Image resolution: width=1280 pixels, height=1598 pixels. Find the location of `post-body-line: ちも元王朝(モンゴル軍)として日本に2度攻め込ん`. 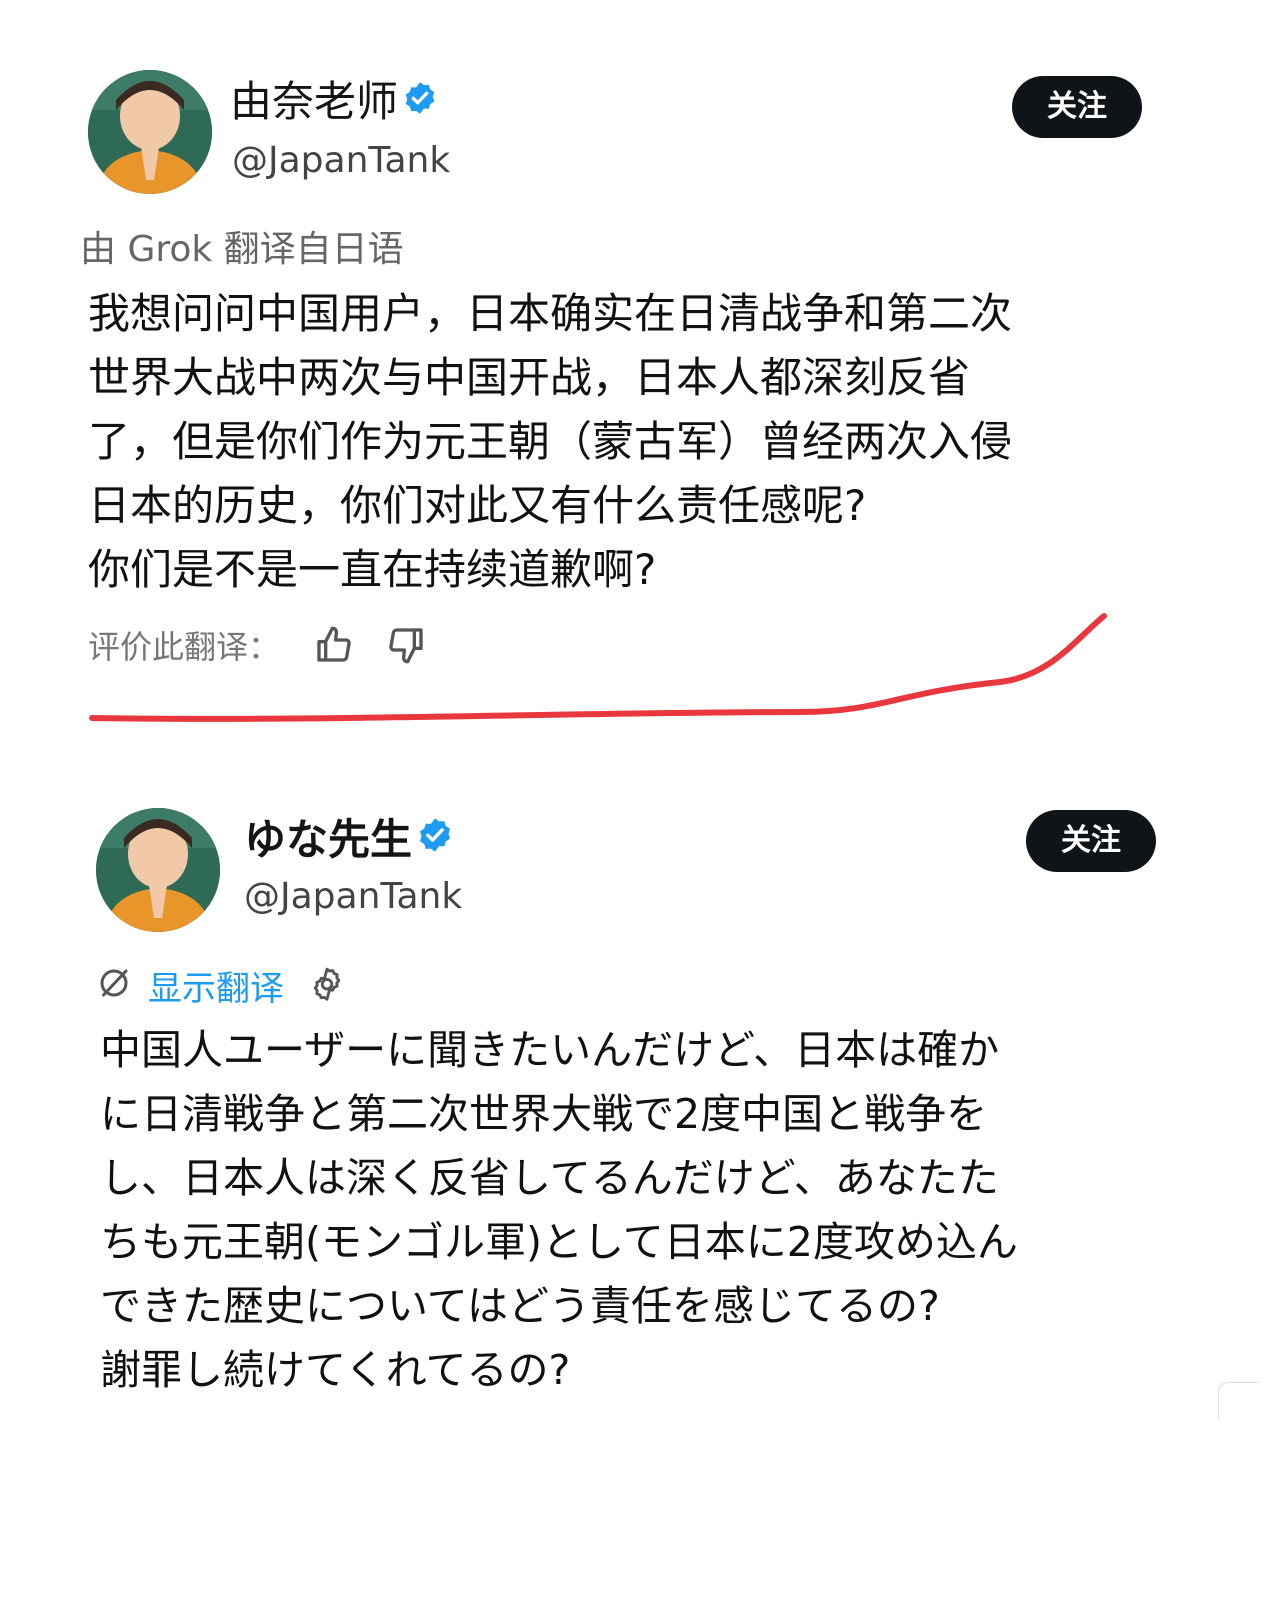

post-body-line: ちも元王朝(モンゴル軍)として日本に2度攻め込ん is located at coordinates (559, 1242).